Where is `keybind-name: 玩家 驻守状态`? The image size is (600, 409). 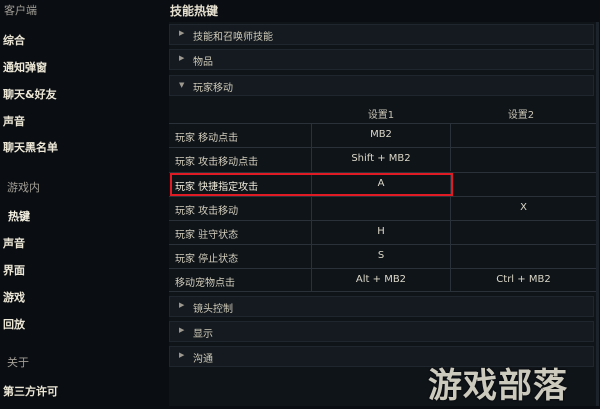
keybind-name: 玩家 驻守状态 is located at coordinates (207, 235).